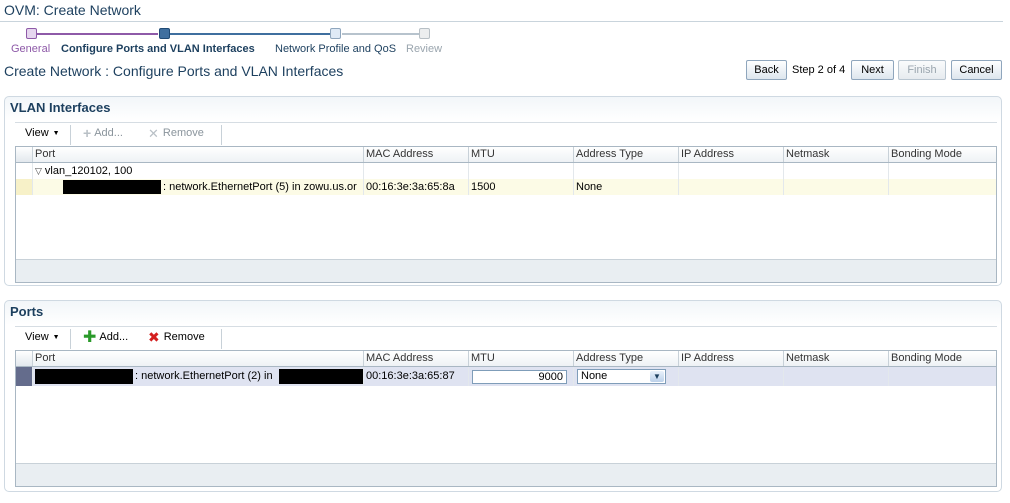  I want to click on ports-port-text: : network.EthernetPort (2) in, so click(204, 376).